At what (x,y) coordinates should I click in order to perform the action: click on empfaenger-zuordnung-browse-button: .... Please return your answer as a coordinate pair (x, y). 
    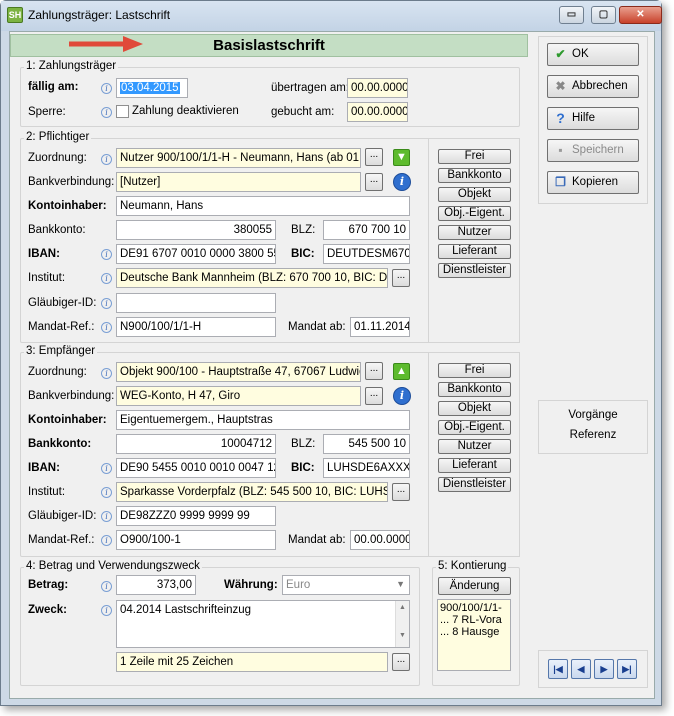
    Looking at the image, I should click on (374, 371).